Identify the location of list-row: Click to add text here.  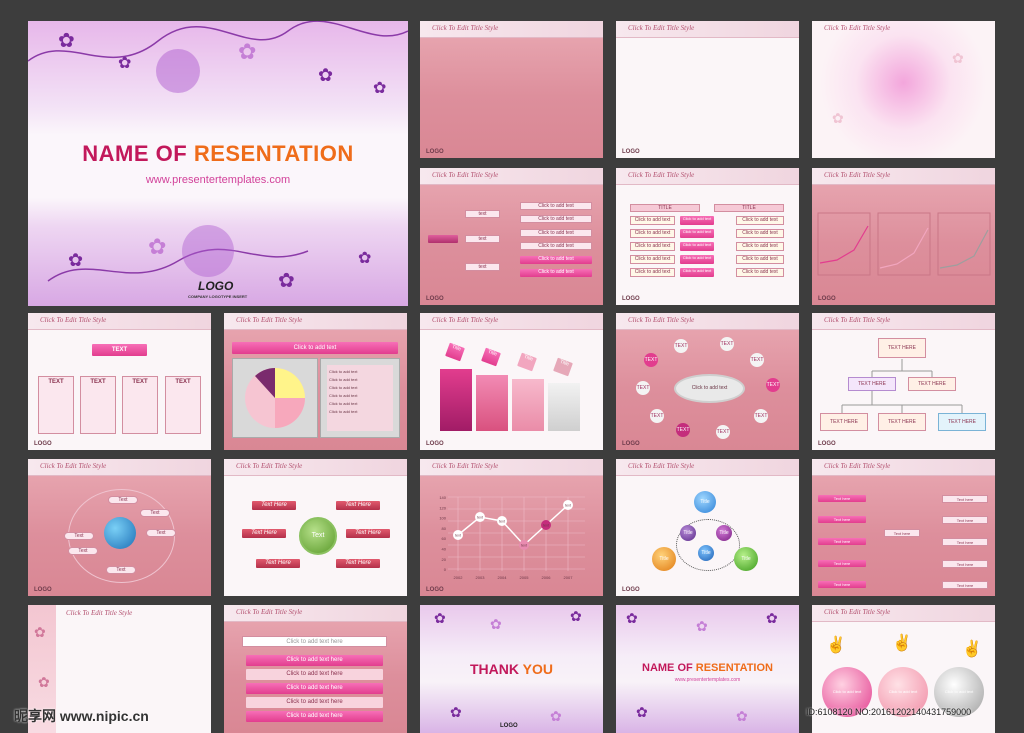
(314, 716).